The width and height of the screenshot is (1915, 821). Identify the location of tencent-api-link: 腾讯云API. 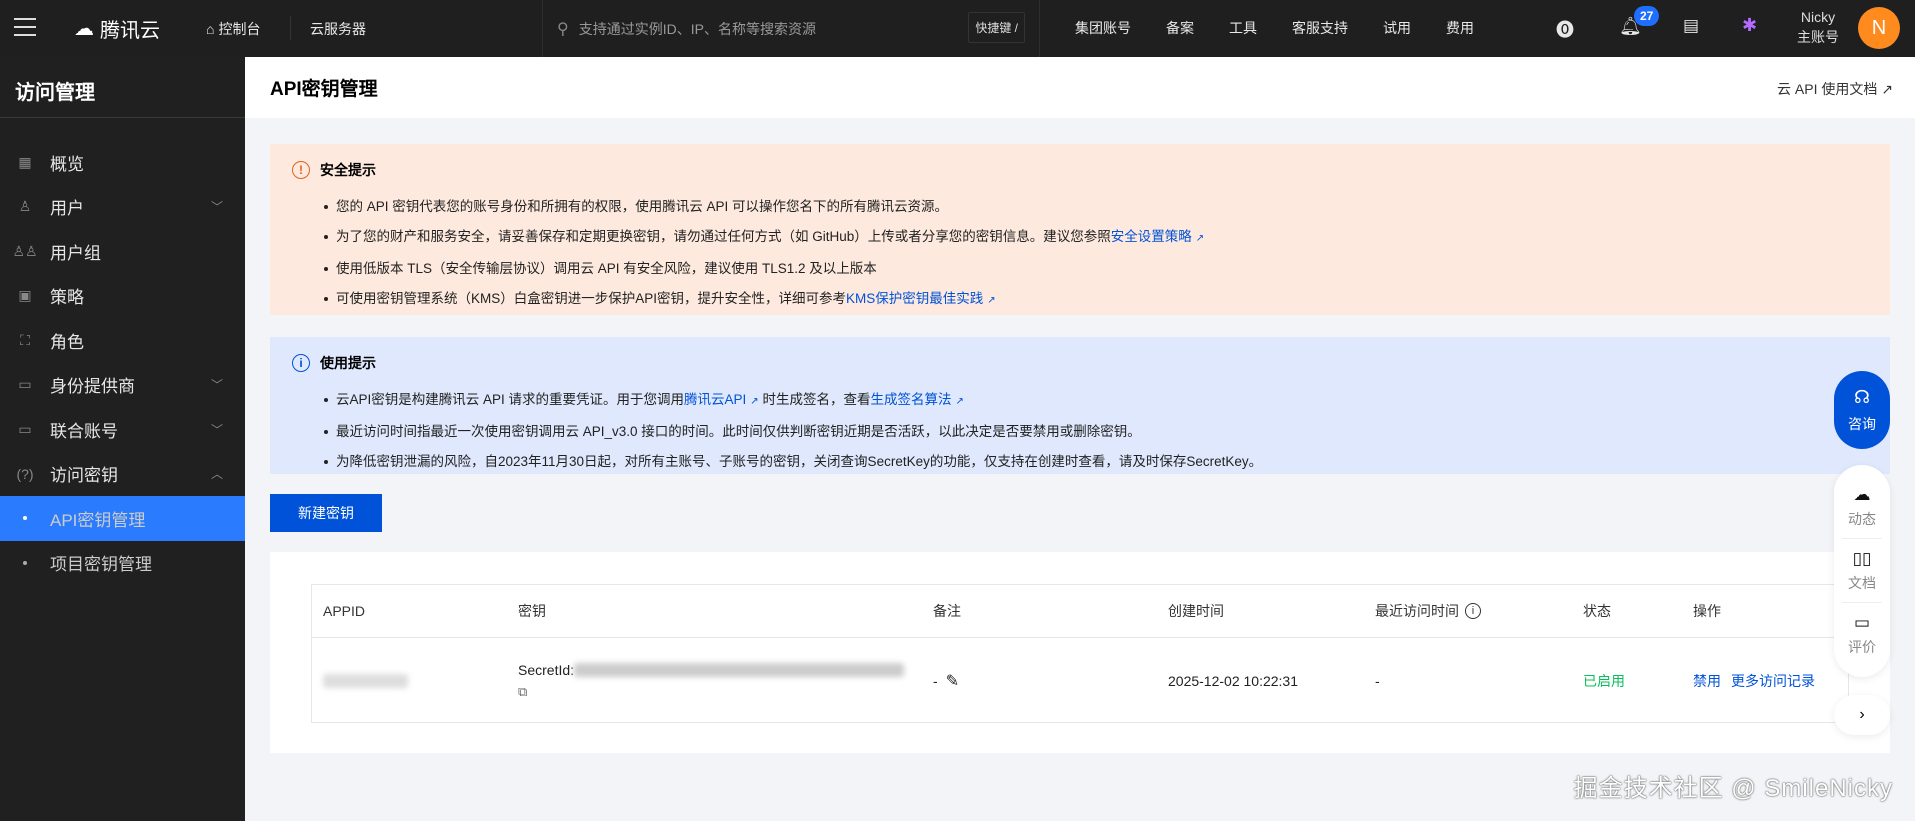
(715, 399).